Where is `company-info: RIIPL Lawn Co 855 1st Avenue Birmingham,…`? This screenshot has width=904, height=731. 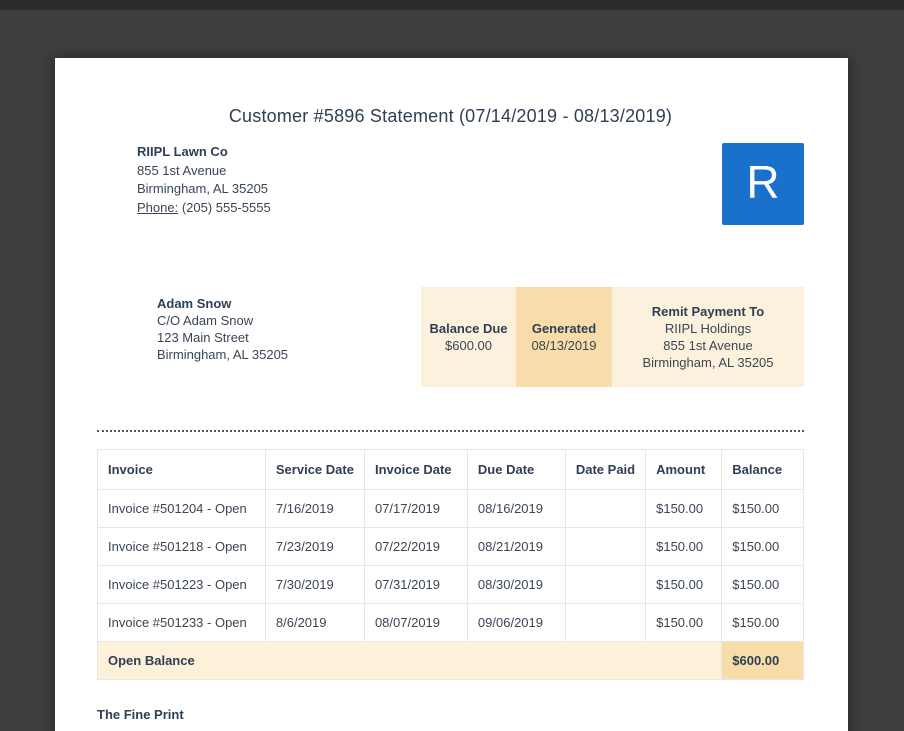 company-info: RIIPL Lawn Co 855 1st Avenue Birmingham,… is located at coordinates (204, 180).